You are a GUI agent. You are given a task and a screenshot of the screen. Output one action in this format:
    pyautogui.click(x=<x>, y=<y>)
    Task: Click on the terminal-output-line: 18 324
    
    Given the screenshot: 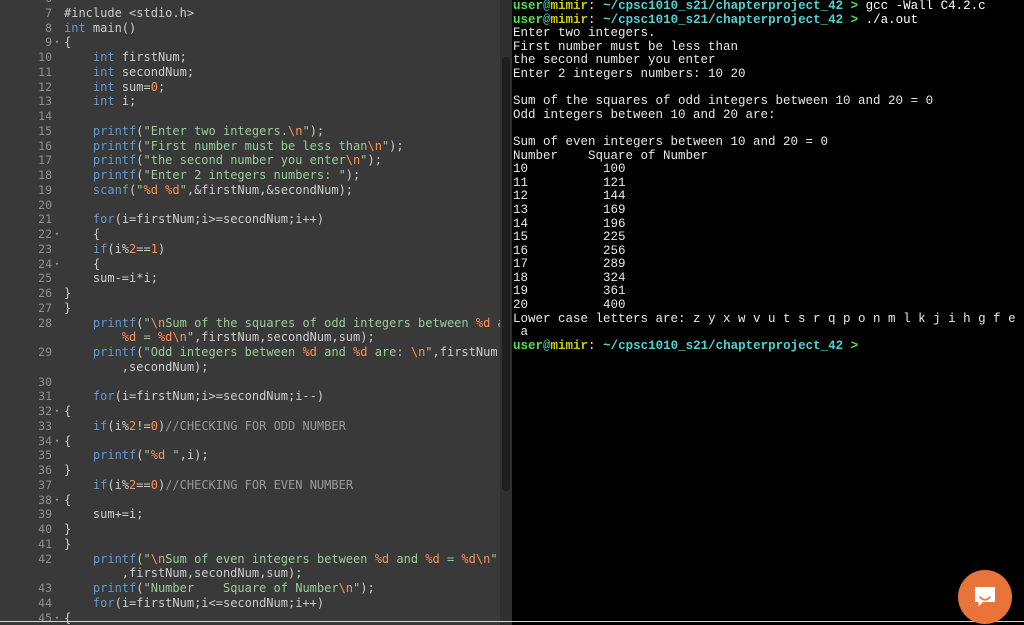 What is the action you would take?
    pyautogui.click(x=569, y=277)
    